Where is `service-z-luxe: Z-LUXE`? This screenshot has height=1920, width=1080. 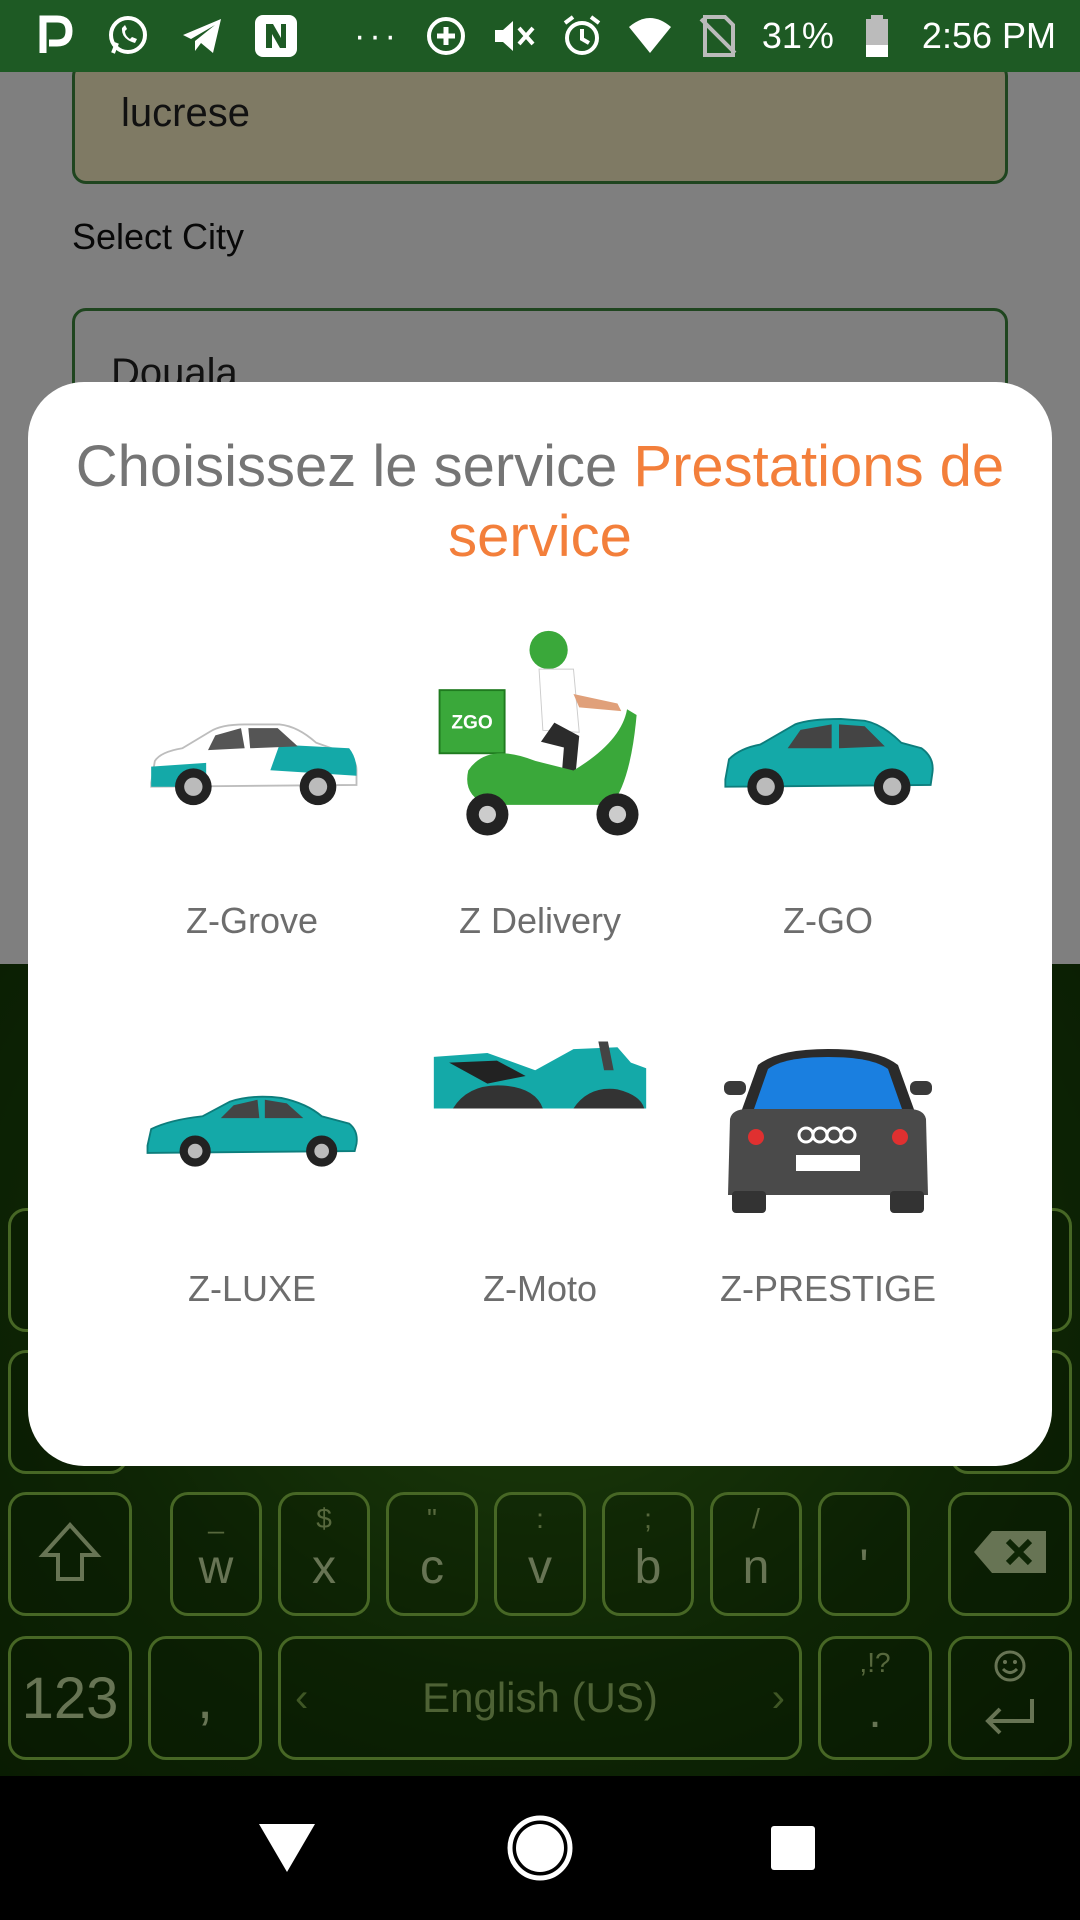 service-z-luxe: Z-LUXE is located at coordinates (252, 1185).